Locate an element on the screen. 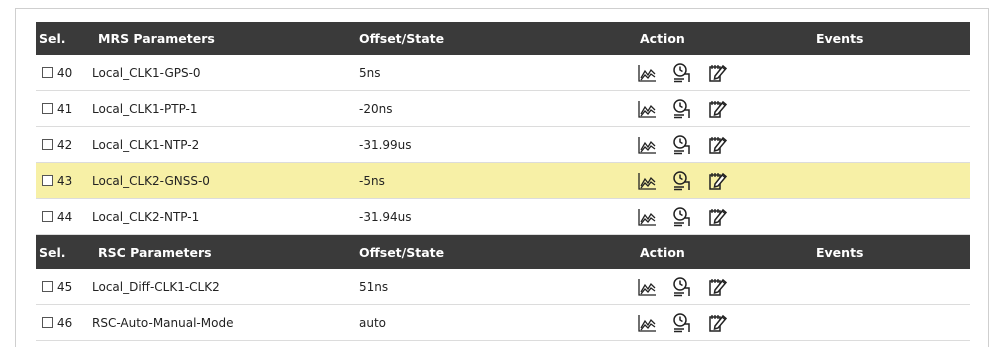 The height and width of the screenshot is (347, 1005). row-index: 43 is located at coordinates (65, 180).